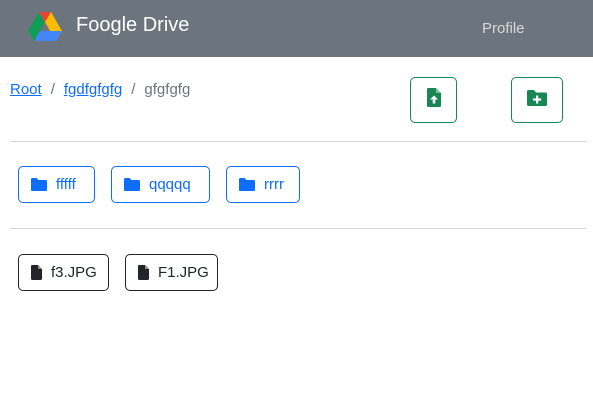  I want to click on breadcrumb-current: gfgfgfg, so click(167, 89).